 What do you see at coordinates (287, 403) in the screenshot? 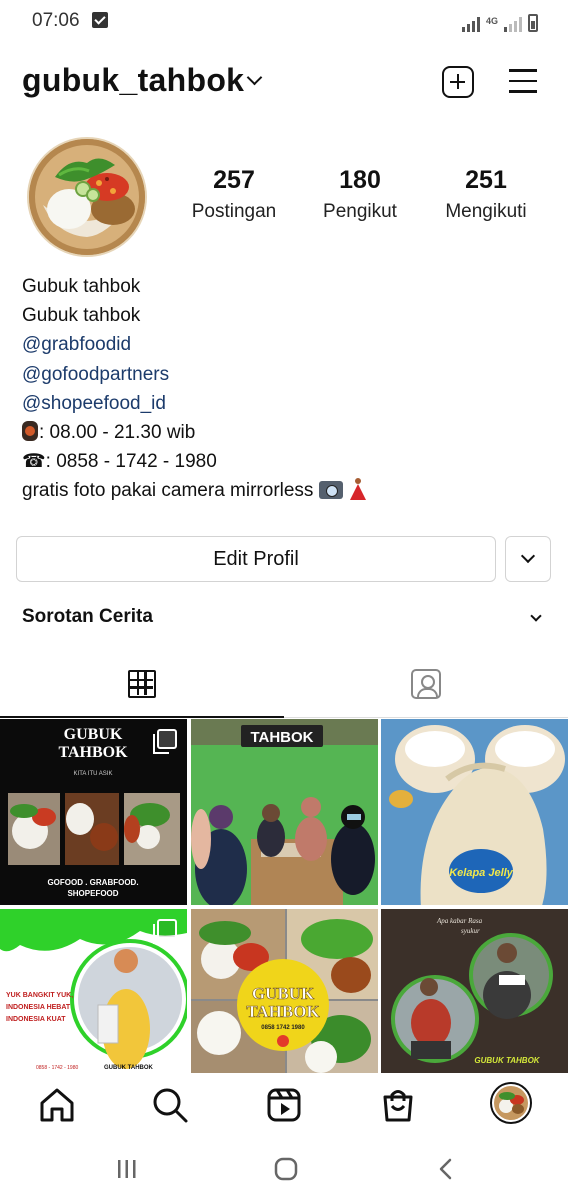
I see `mention-shopeefood: @shopeefood_id` at bounding box center [287, 403].